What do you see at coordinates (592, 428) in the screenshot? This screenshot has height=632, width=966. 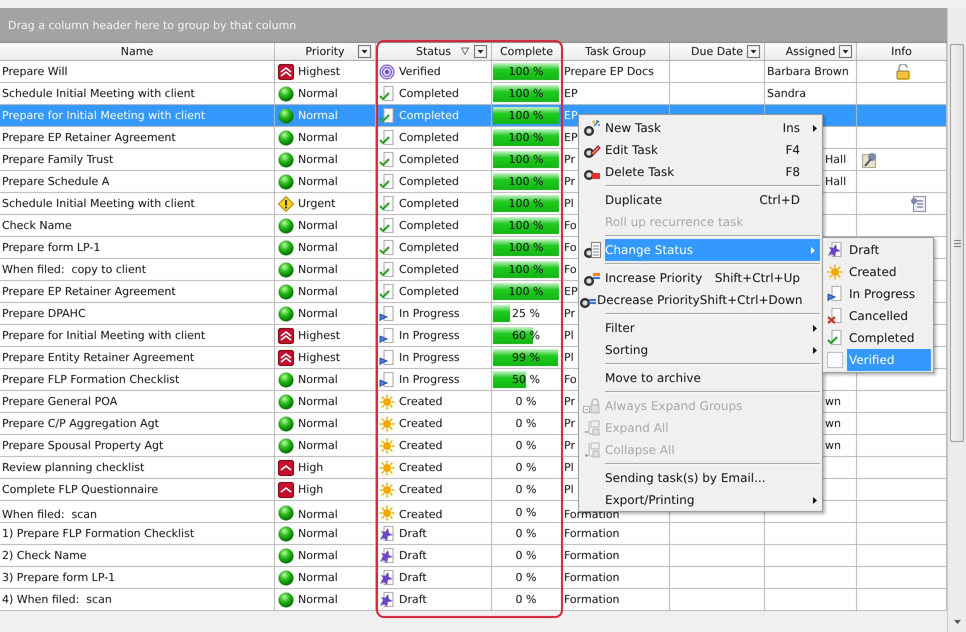 I see `tree-icon` at bounding box center [592, 428].